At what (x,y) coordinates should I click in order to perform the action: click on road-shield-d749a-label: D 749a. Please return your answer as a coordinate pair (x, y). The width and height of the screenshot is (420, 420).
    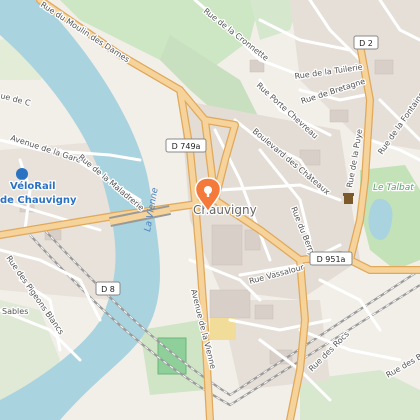
    Looking at the image, I should click on (186, 146).